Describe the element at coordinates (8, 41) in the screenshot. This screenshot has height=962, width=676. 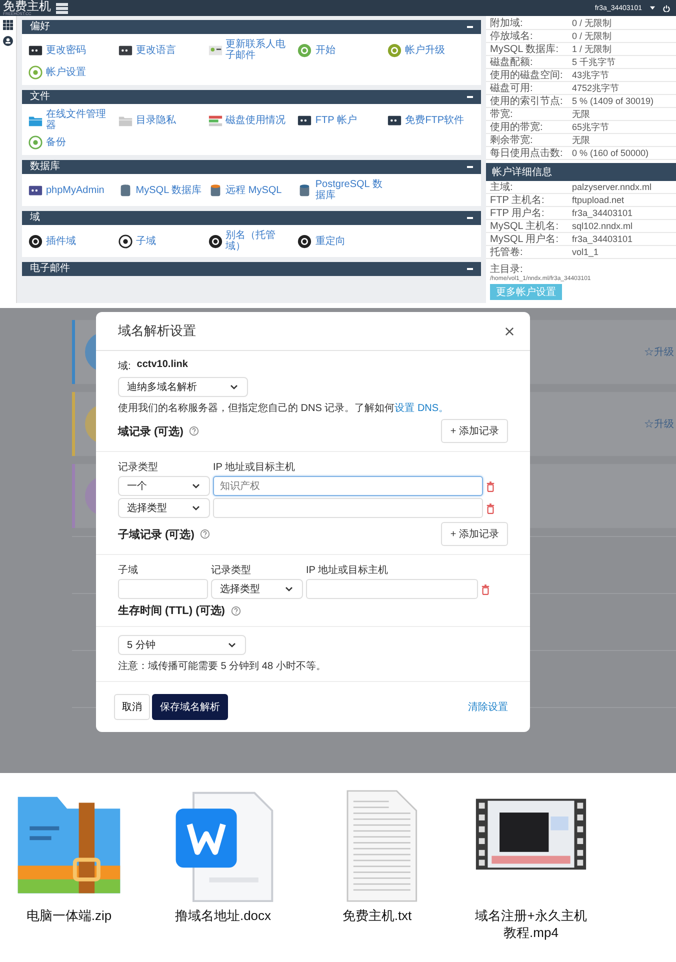
I see `user-circle-icon` at that location.